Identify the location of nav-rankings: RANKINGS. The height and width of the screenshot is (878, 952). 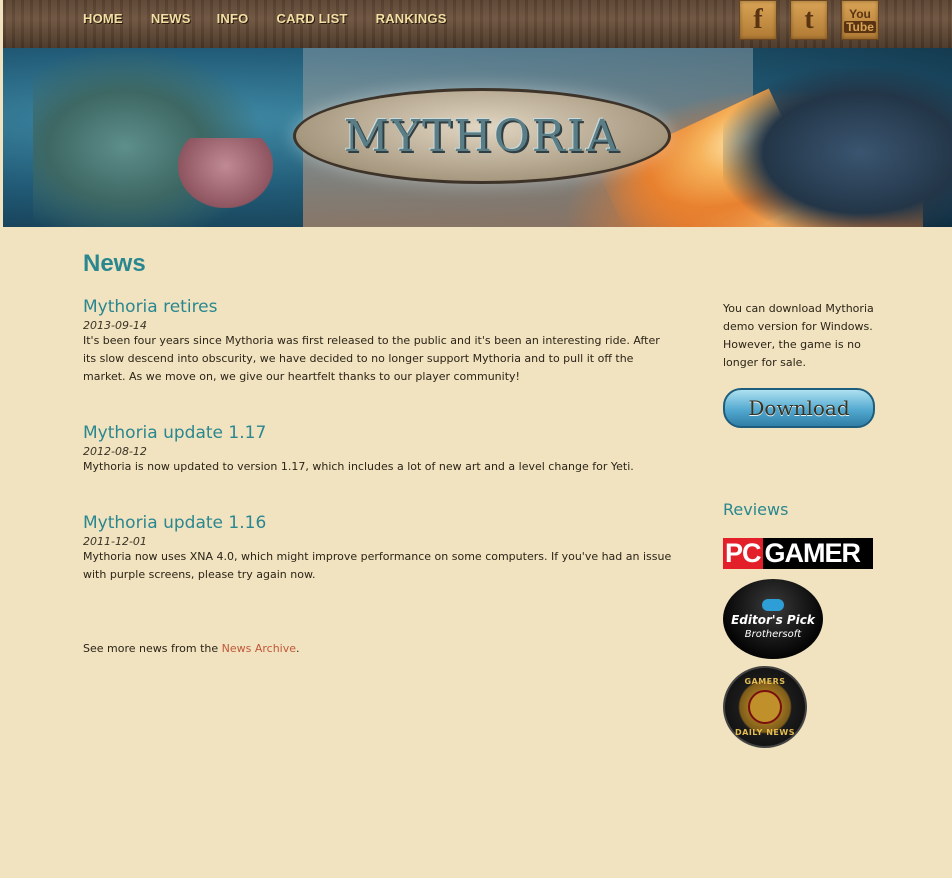
(411, 18).